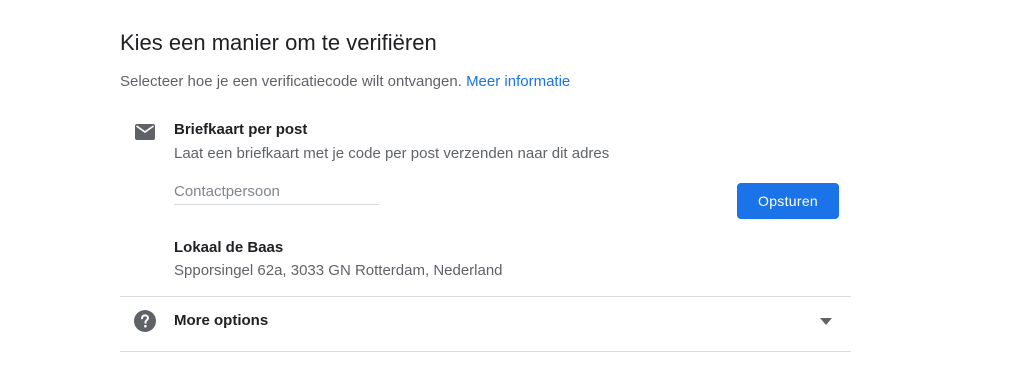 Image resolution: width=1024 pixels, height=388 pixels. What do you see at coordinates (241, 129) in the screenshot?
I see `option-title: Briefkaart per post` at bounding box center [241, 129].